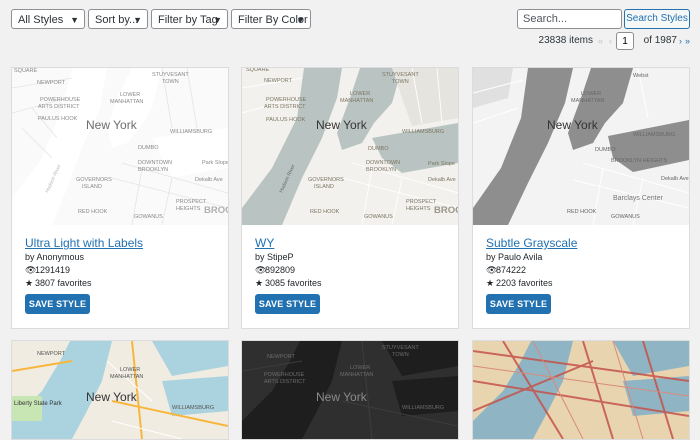 The height and width of the screenshot is (440, 700). What do you see at coordinates (641, 76) in the screenshot?
I see `svg-text: Webst` at bounding box center [641, 76].